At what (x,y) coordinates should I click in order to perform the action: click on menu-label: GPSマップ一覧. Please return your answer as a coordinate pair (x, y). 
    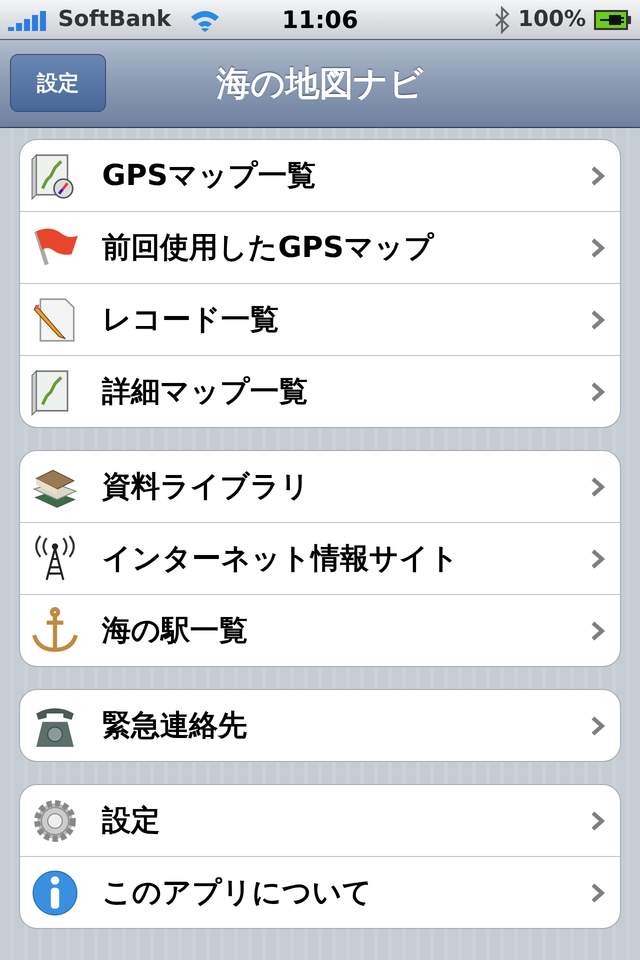
    Looking at the image, I should click on (209, 175).